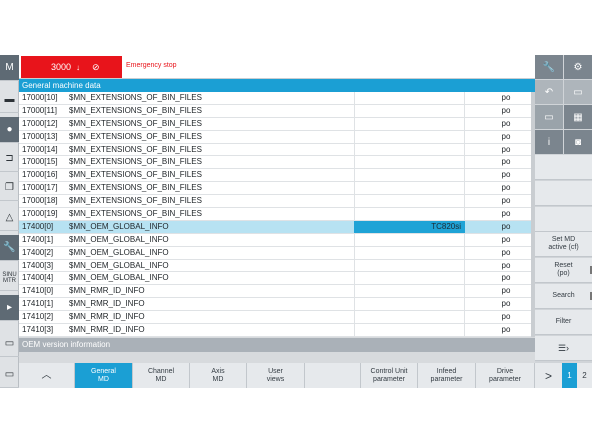  I want to click on screen-toggle-button: ▭, so click(549, 117).